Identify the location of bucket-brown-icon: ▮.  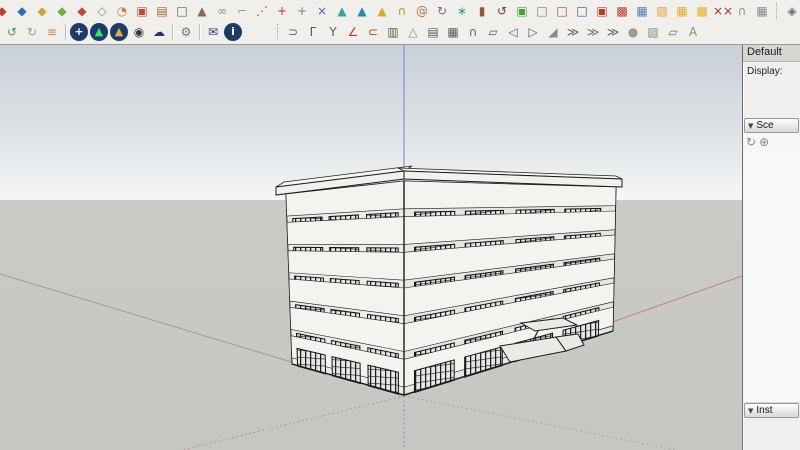
(482, 11).